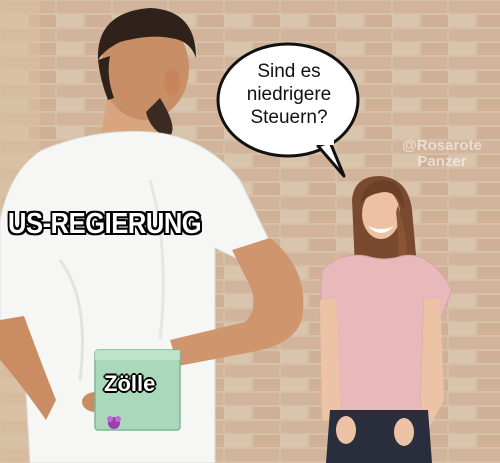 The height and width of the screenshot is (463, 500). Describe the element at coordinates (105, 224) in the screenshot. I see `man-label: US-REGIERUNG` at that location.